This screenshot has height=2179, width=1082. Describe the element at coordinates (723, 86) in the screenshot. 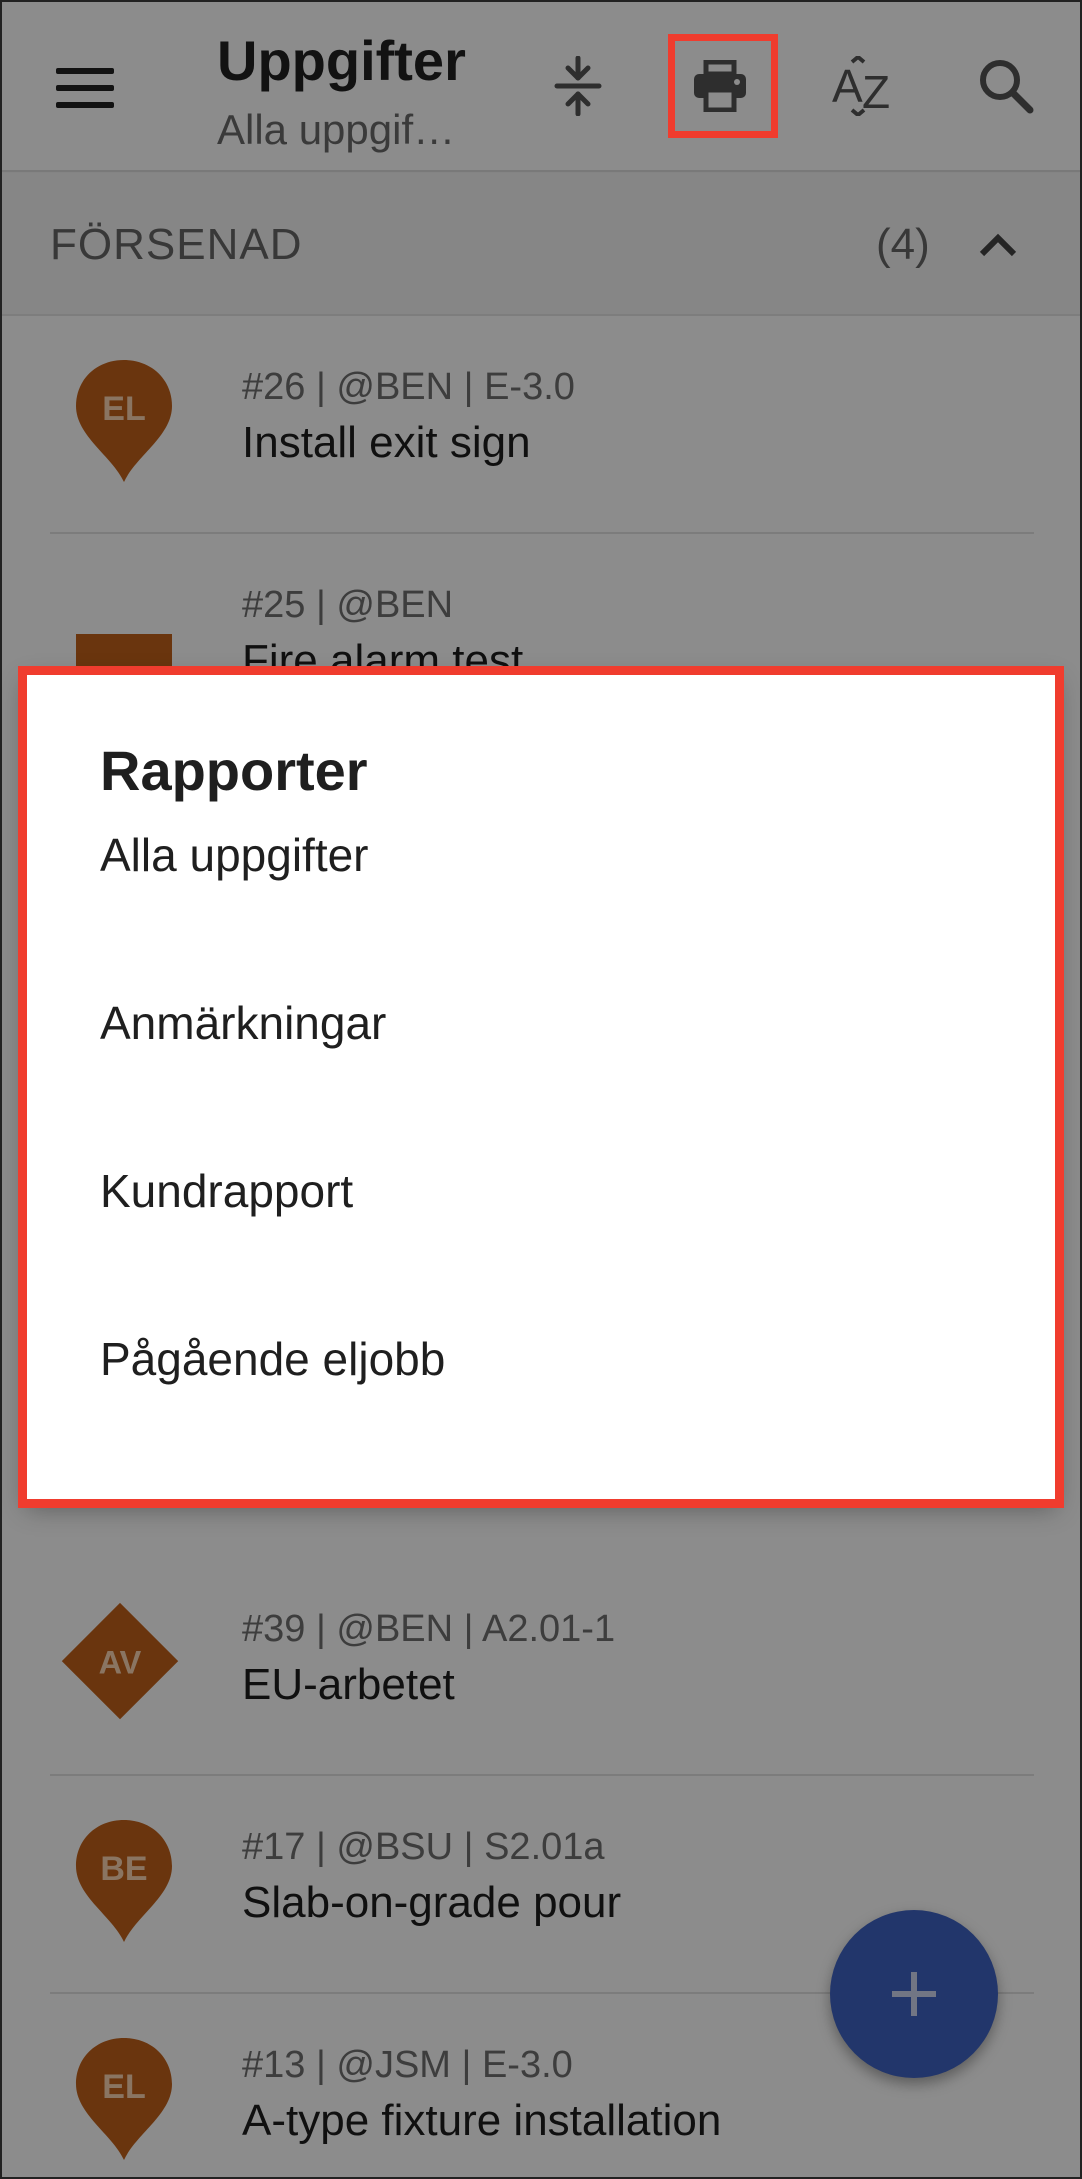

I see `print-button-highlight` at that location.